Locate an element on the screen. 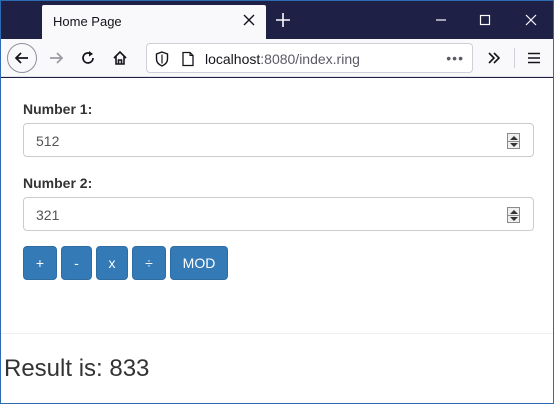 The height and width of the screenshot is (404, 554). forward-button is located at coordinates (56, 58).